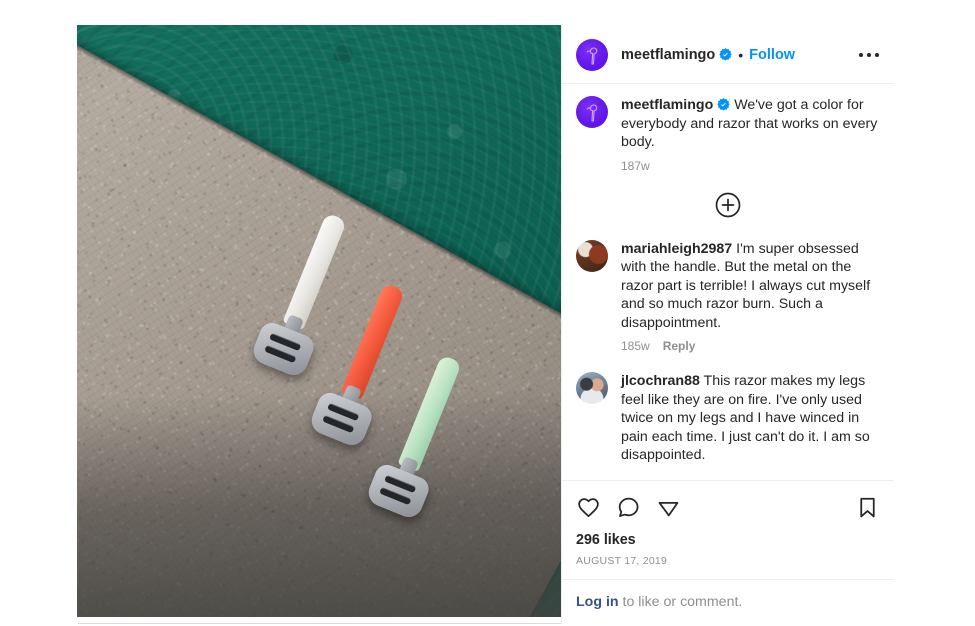  What do you see at coordinates (750, 346) in the screenshot?
I see `comment-meta: 185w Reply` at bounding box center [750, 346].